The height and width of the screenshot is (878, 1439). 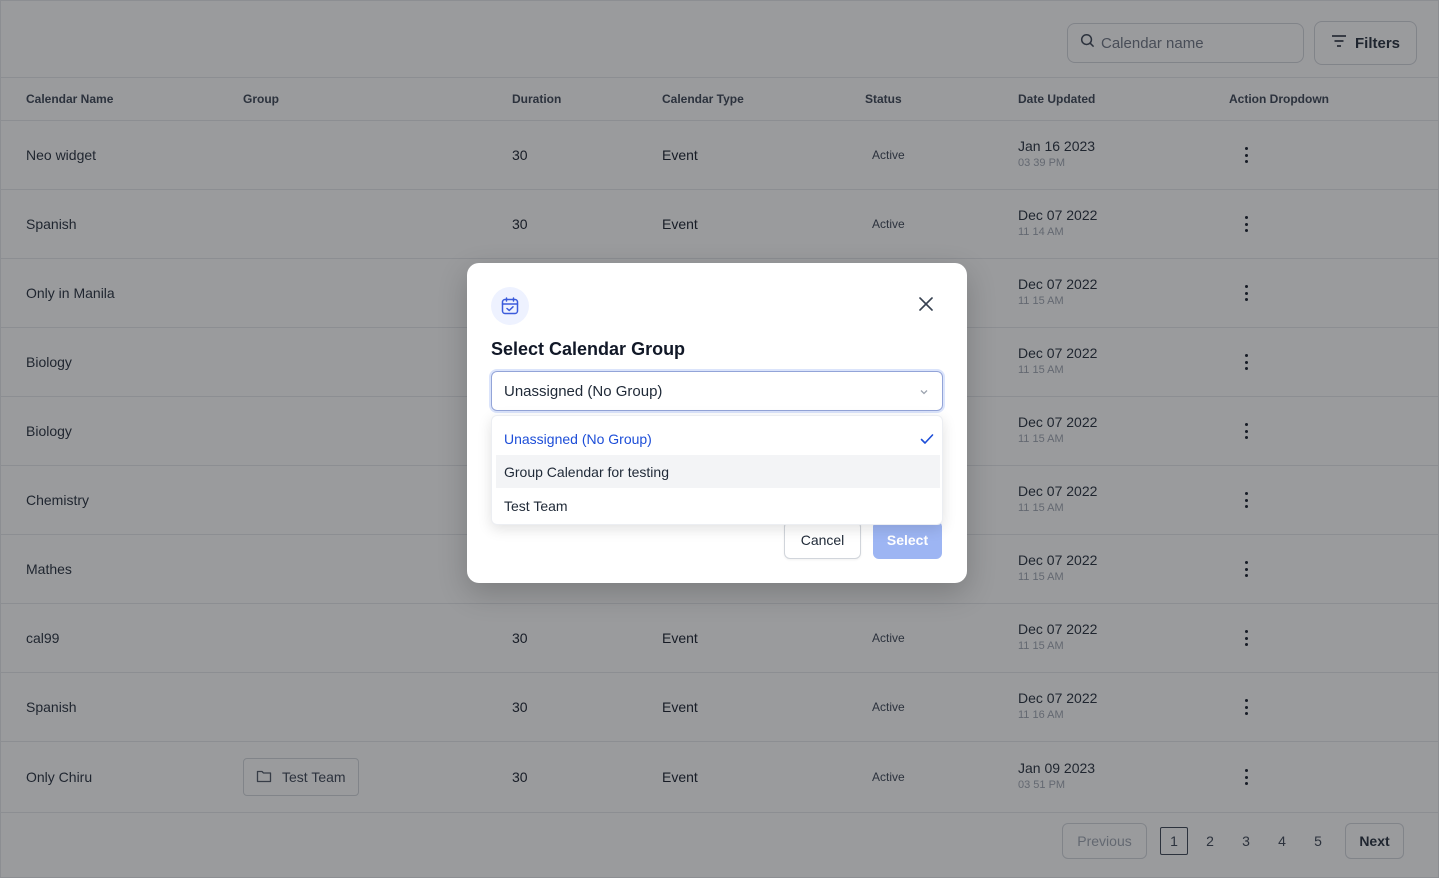 What do you see at coordinates (927, 440) in the screenshot?
I see `check-icon` at bounding box center [927, 440].